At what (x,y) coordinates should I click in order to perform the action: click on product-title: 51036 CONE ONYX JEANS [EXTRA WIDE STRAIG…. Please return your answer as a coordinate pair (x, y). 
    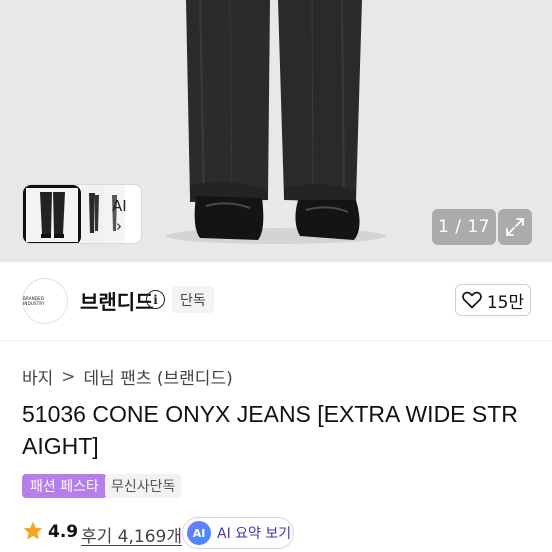
    Looking at the image, I should click on (270, 430).